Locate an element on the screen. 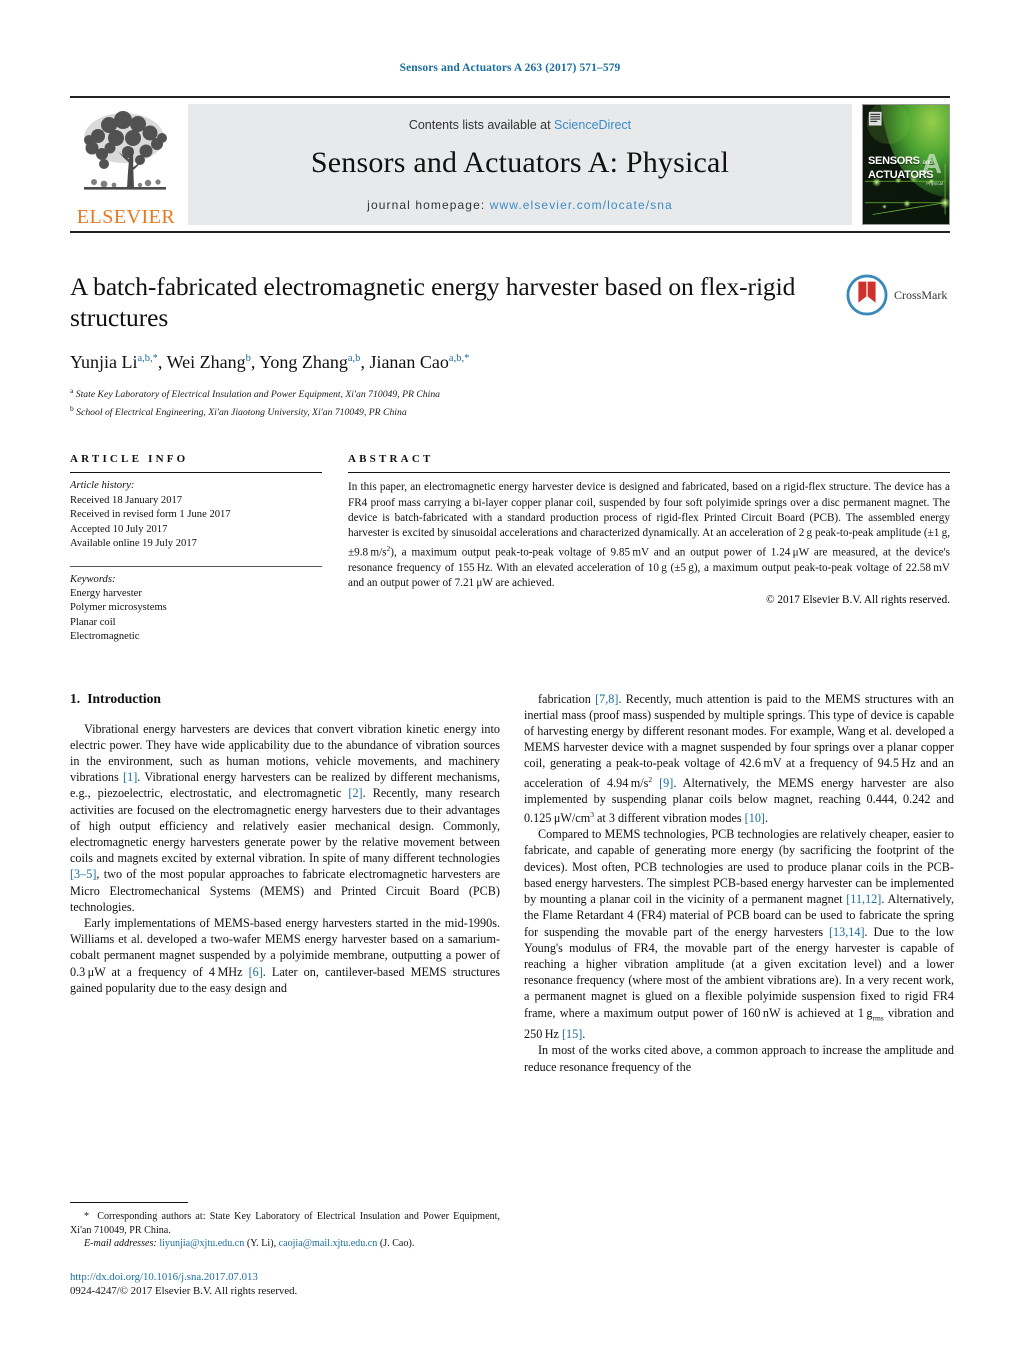  article-info-heading: ARTICLE INFO is located at coordinates (129, 459).